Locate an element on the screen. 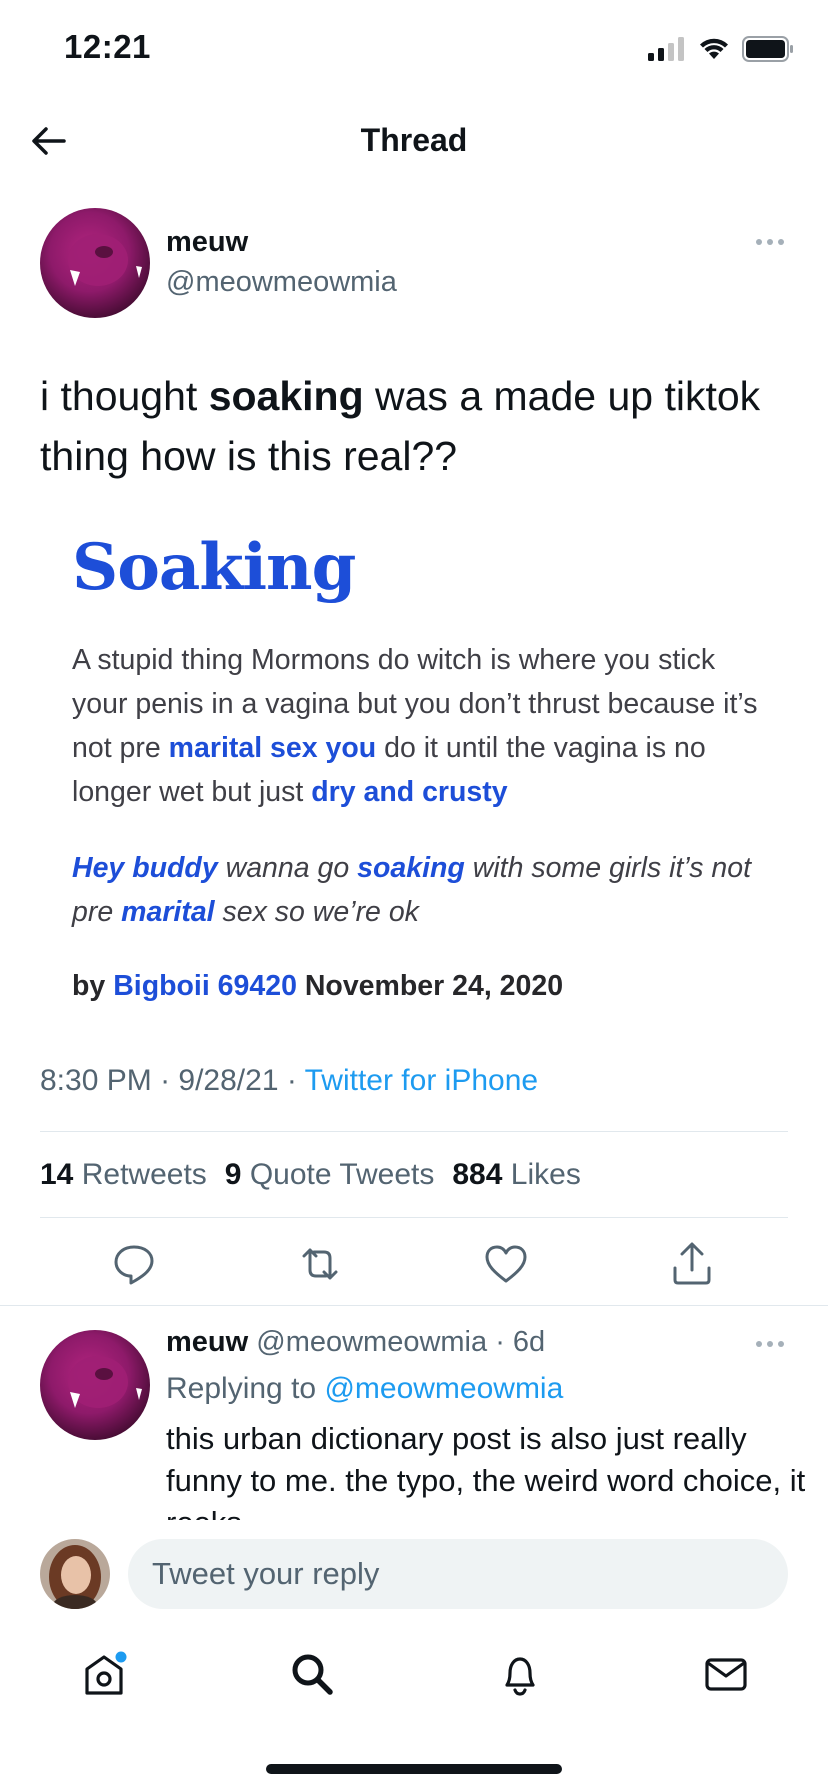 The image size is (828, 1792). reply-header: meuw @meowmeowmia · 6d is located at coordinates (356, 1342).